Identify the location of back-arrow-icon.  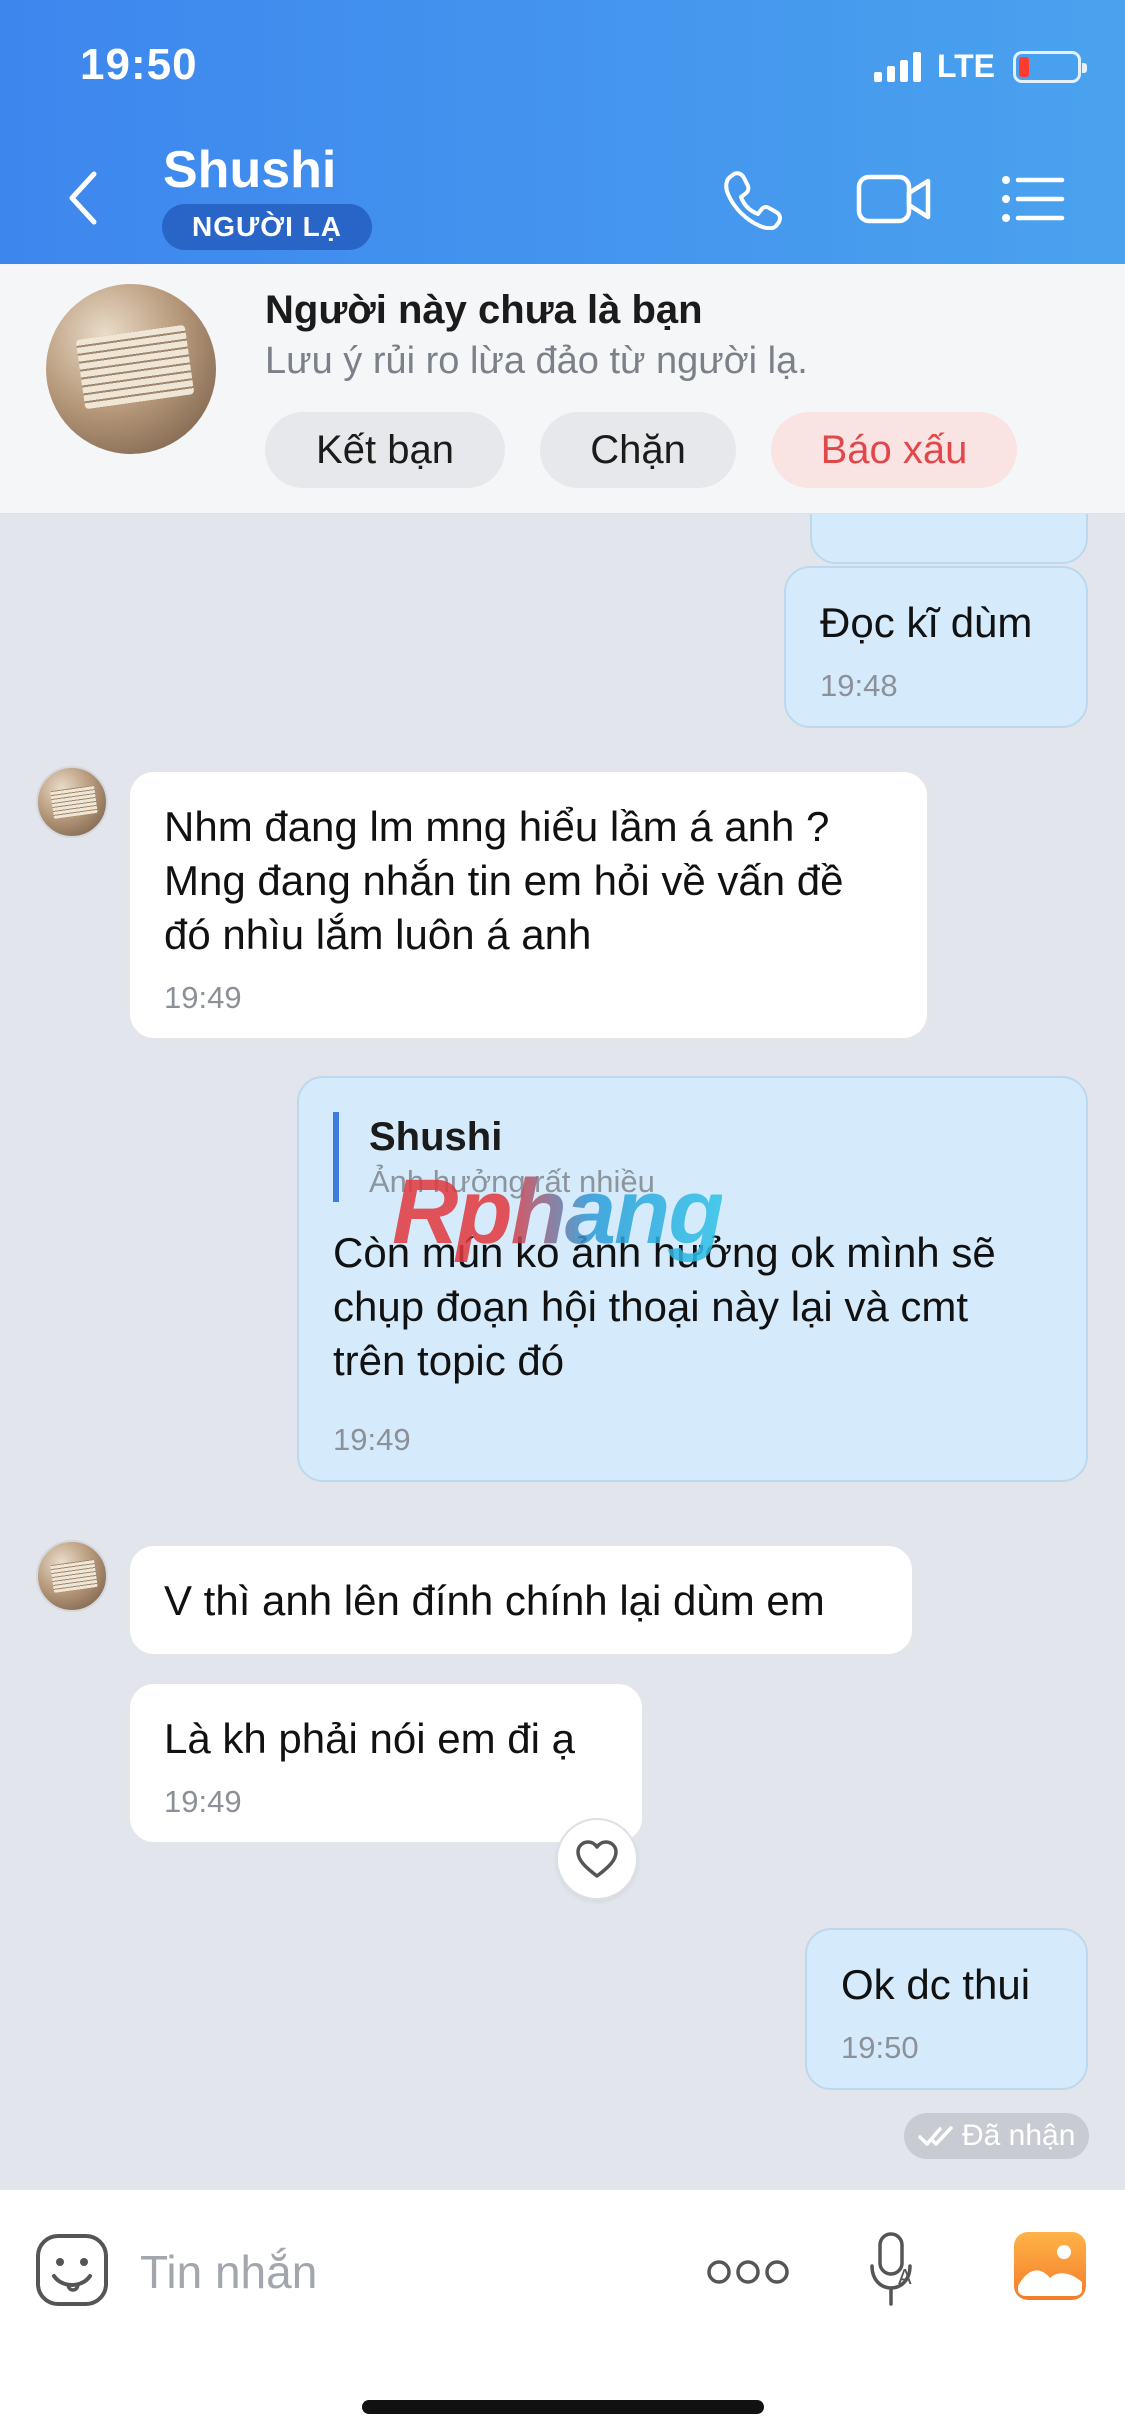
(83, 198).